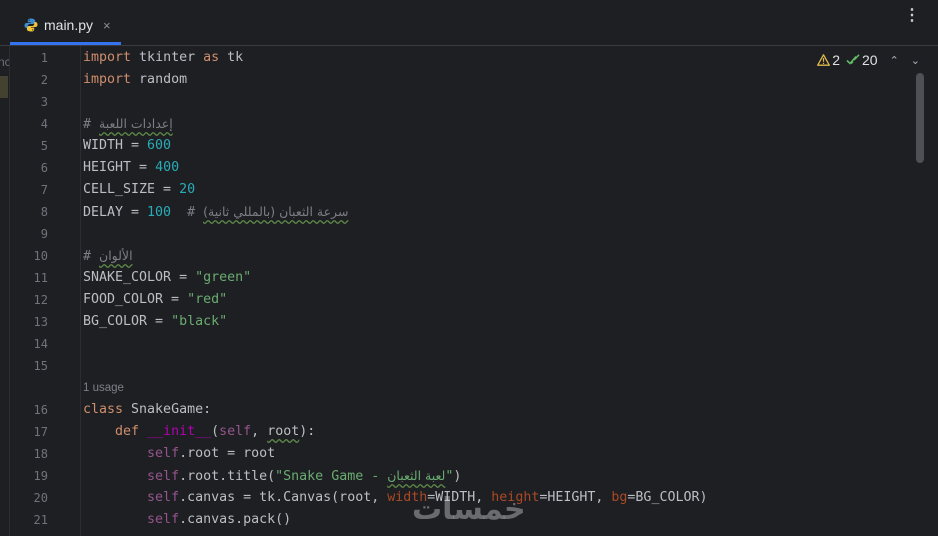 The width and height of the screenshot is (938, 536). Describe the element at coordinates (69, 25) in the screenshot. I see `tab-label: main.py` at that location.